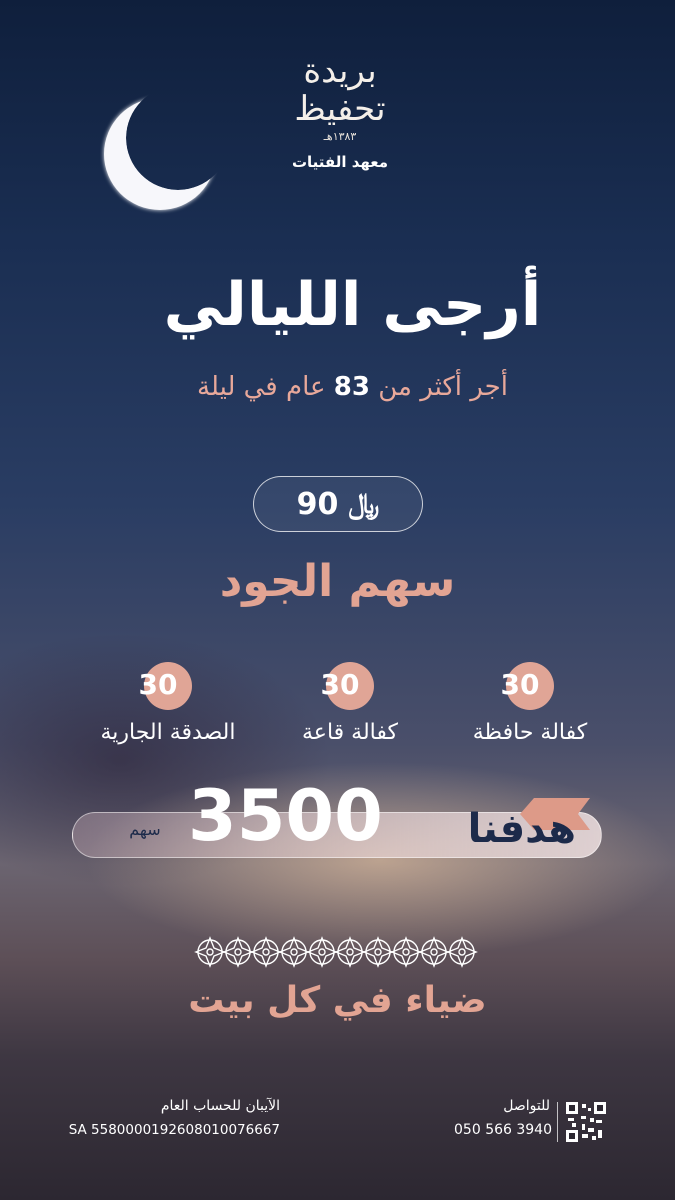 The image size is (675, 1200). What do you see at coordinates (165, 157) in the screenshot?
I see `crescent-moon-icon` at bounding box center [165, 157].